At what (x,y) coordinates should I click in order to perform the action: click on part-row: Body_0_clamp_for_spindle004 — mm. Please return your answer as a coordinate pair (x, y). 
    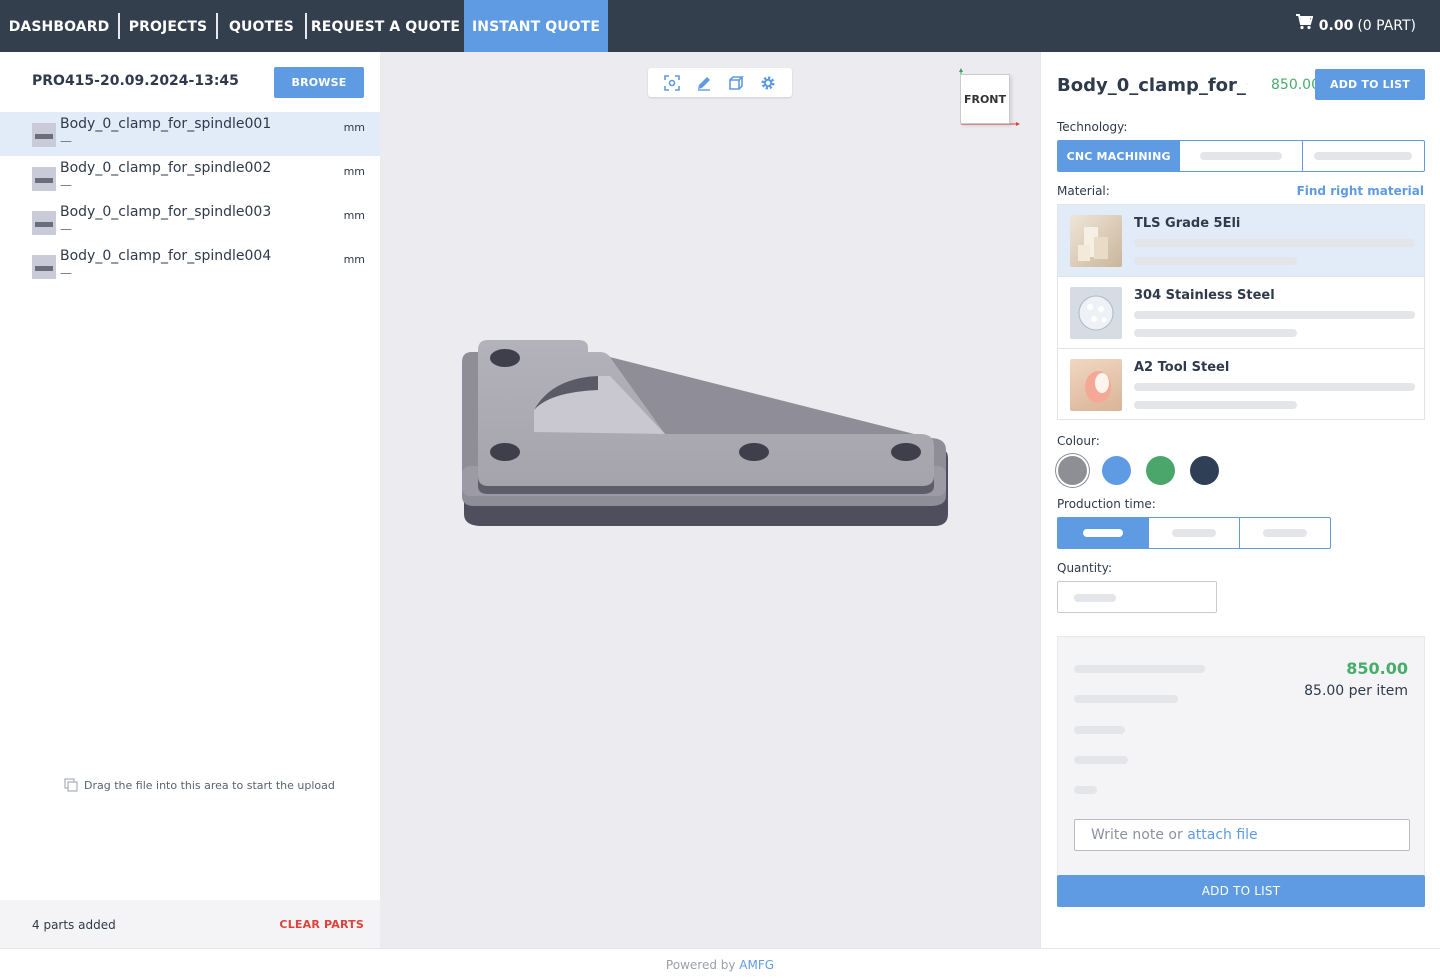
    Looking at the image, I should click on (190, 266).